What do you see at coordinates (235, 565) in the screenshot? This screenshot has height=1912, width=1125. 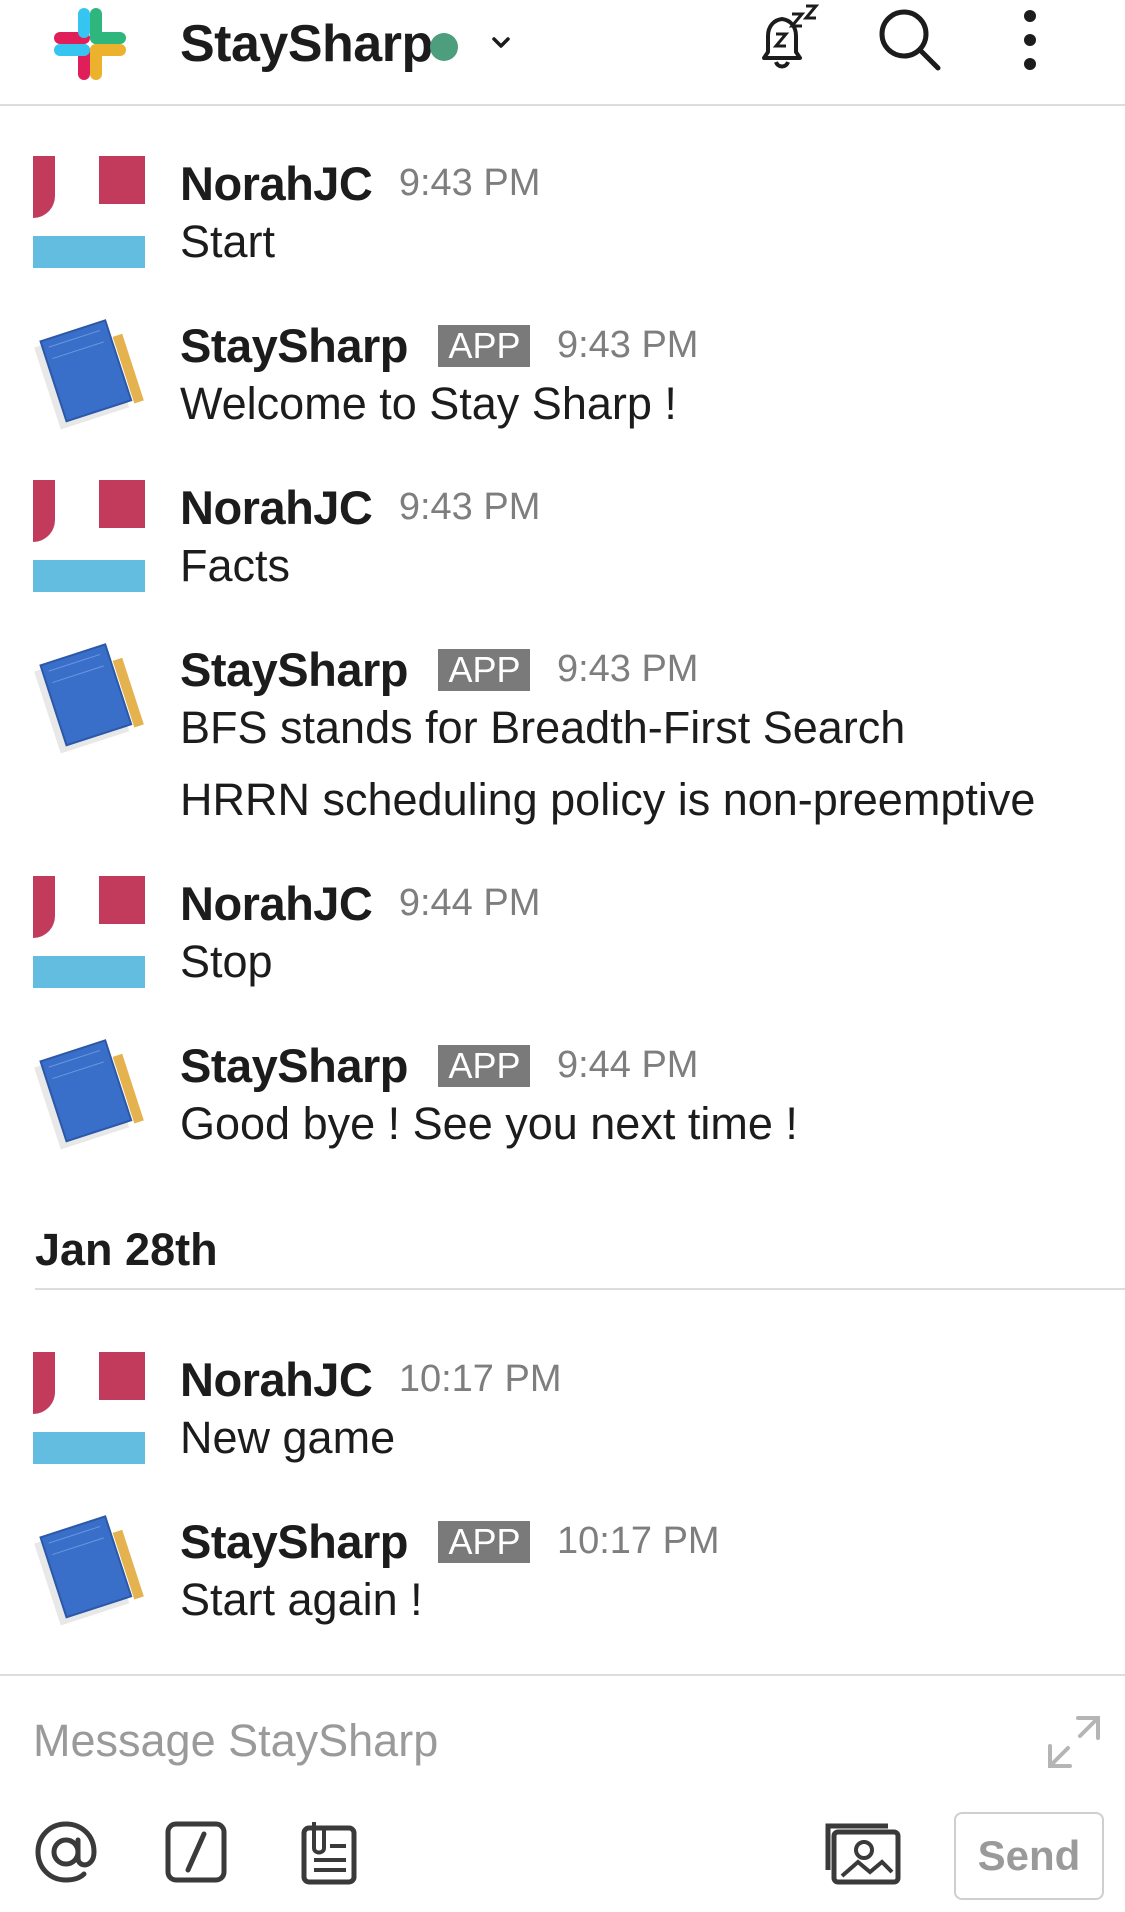 I see `message-text: Facts` at bounding box center [235, 565].